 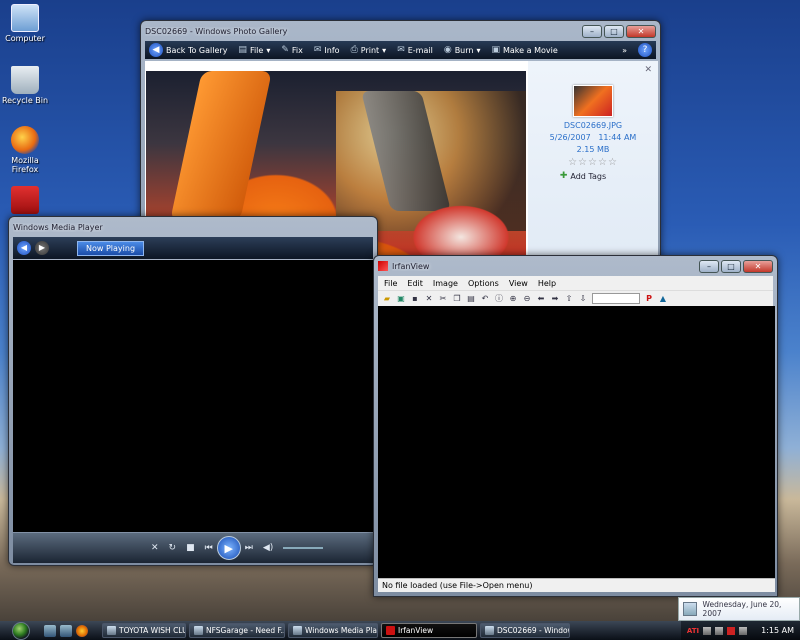 What do you see at coordinates (541, 298) in the screenshot?
I see `previous-icon: ⬅` at bounding box center [541, 298].